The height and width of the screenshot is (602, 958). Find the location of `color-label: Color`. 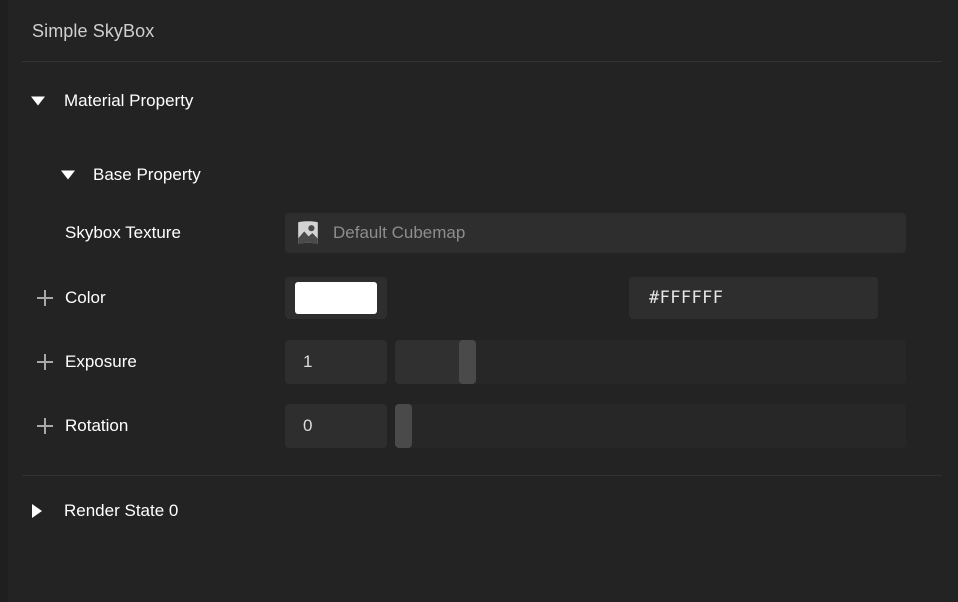

color-label: Color is located at coordinates (85, 297).